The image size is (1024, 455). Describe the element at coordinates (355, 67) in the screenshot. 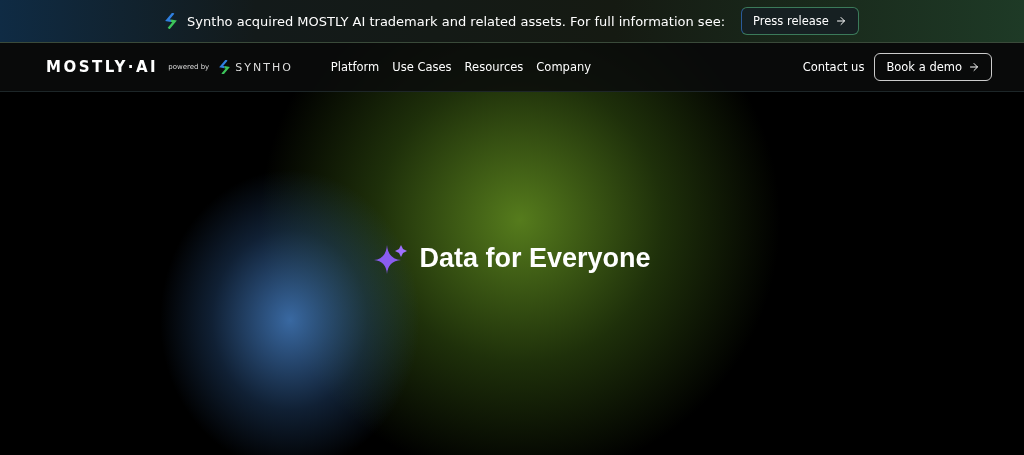

I see `nav-link: Platform` at that location.